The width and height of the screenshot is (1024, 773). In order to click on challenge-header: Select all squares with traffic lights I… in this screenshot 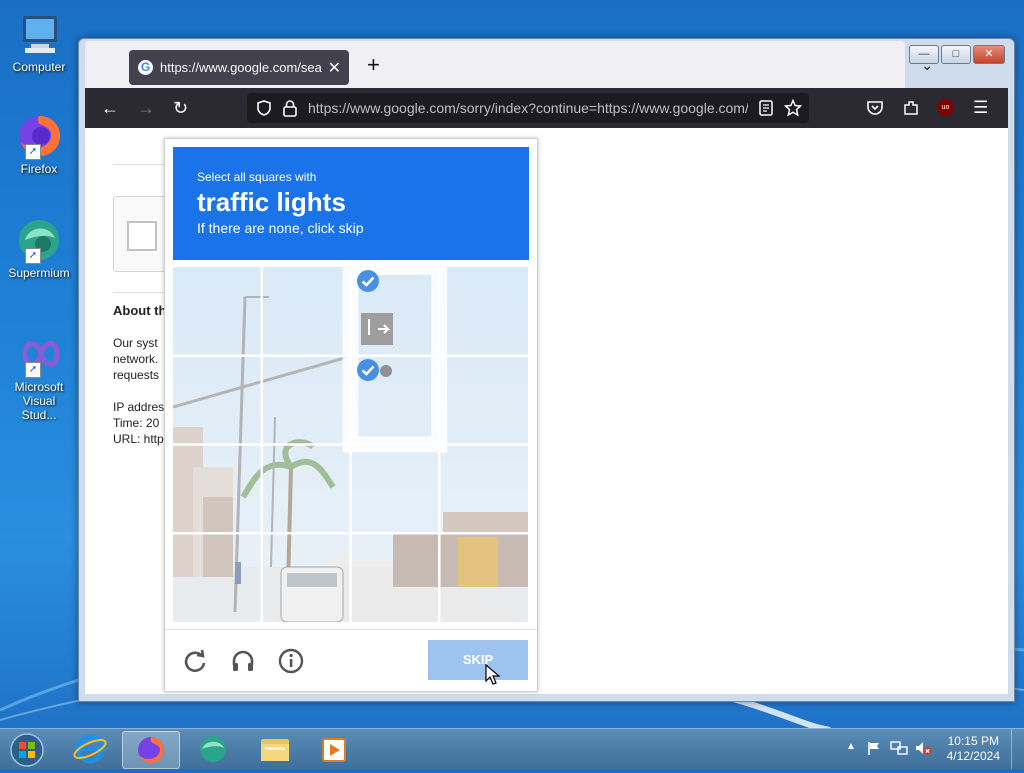, I will do `click(351, 203)`.